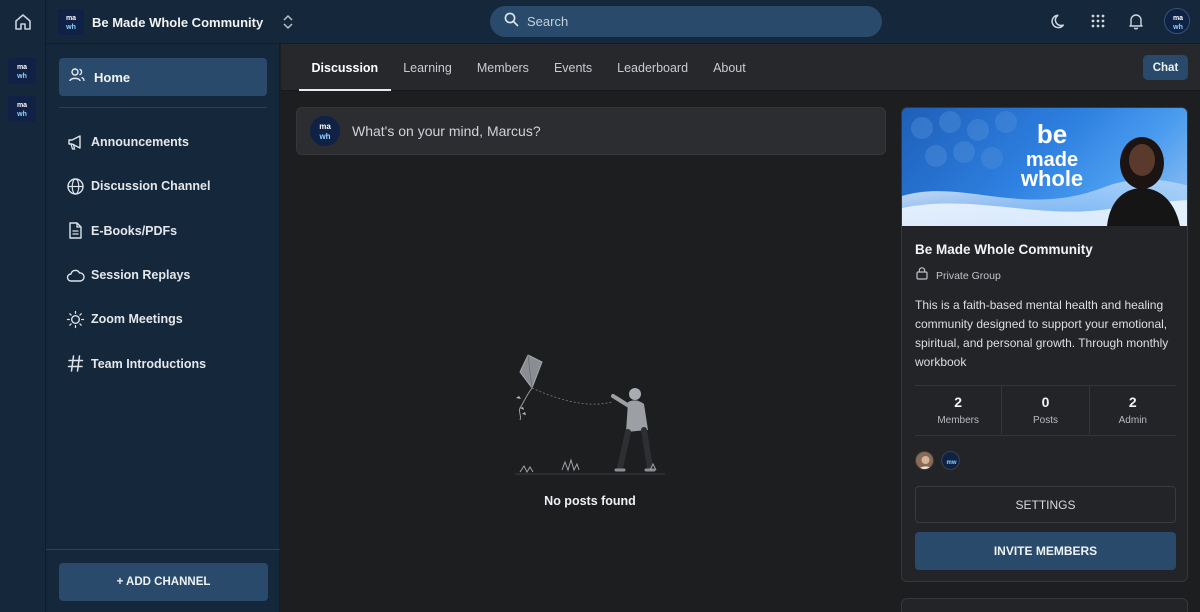 This screenshot has height=612, width=1200. I want to click on sidebar-item-label: E-Books/PDFs, so click(134, 230).